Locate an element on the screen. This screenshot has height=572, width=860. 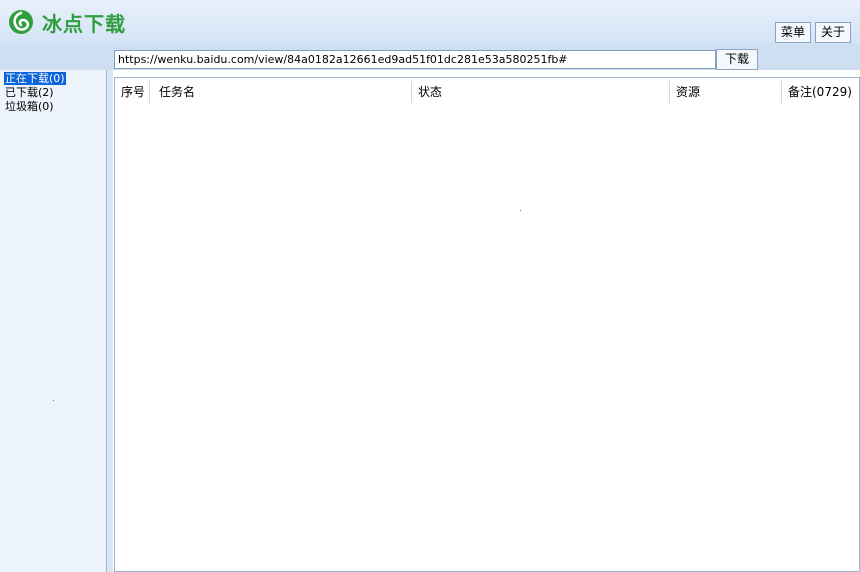
column-header-source: 资源 is located at coordinates (688, 92).